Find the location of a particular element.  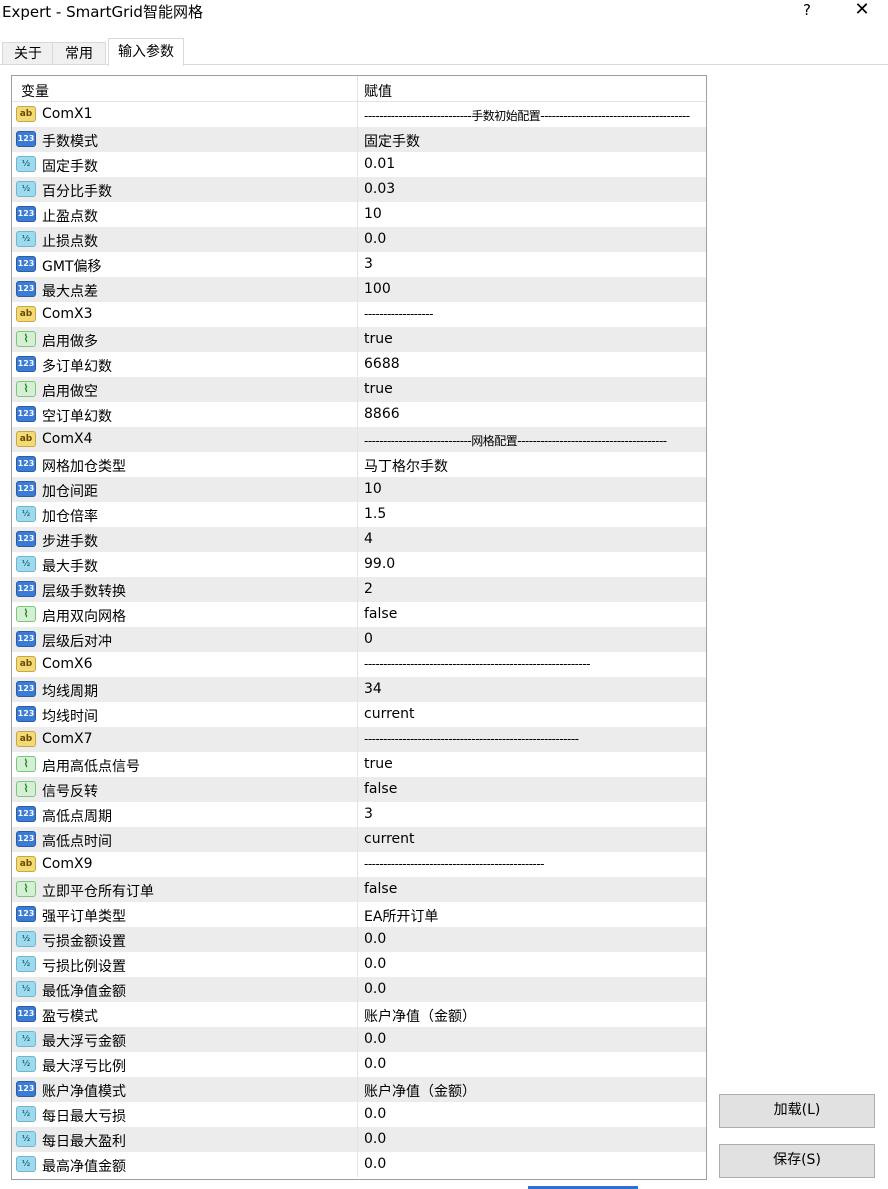

tab-about: 关于 is located at coordinates (28, 53).